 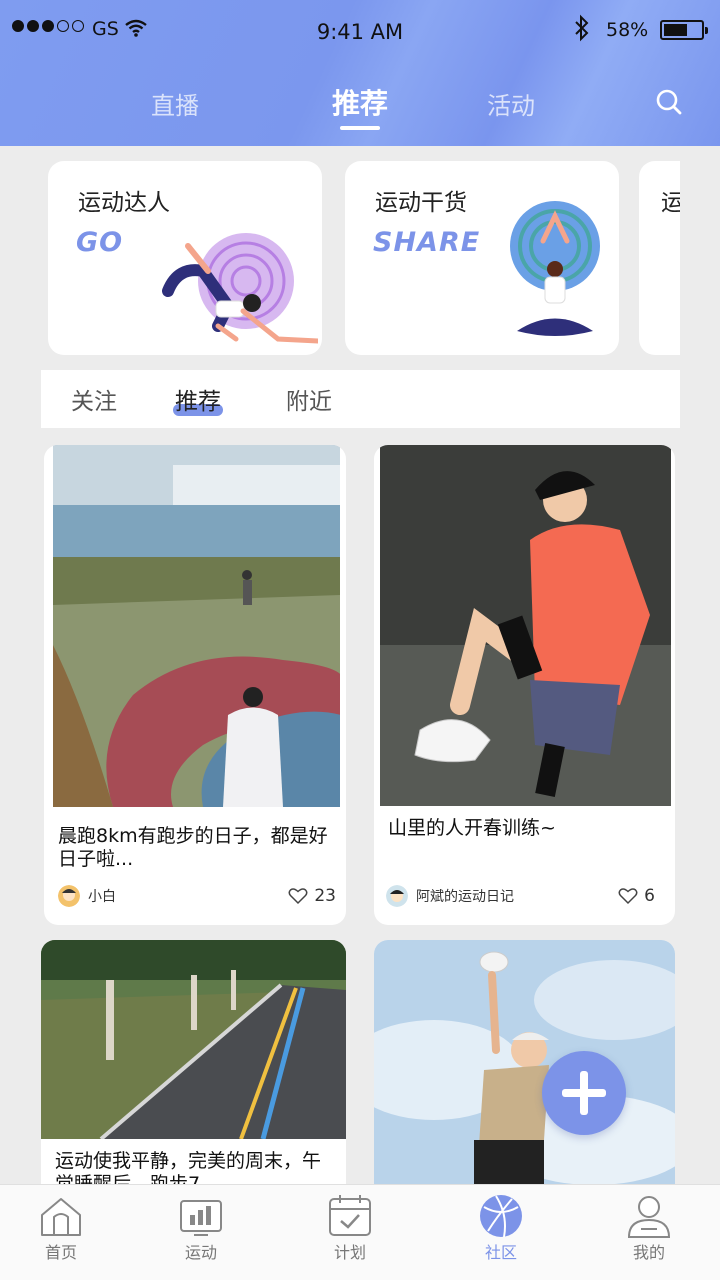 I want to click on calendar-check-icon, so click(x=350, y=1215).